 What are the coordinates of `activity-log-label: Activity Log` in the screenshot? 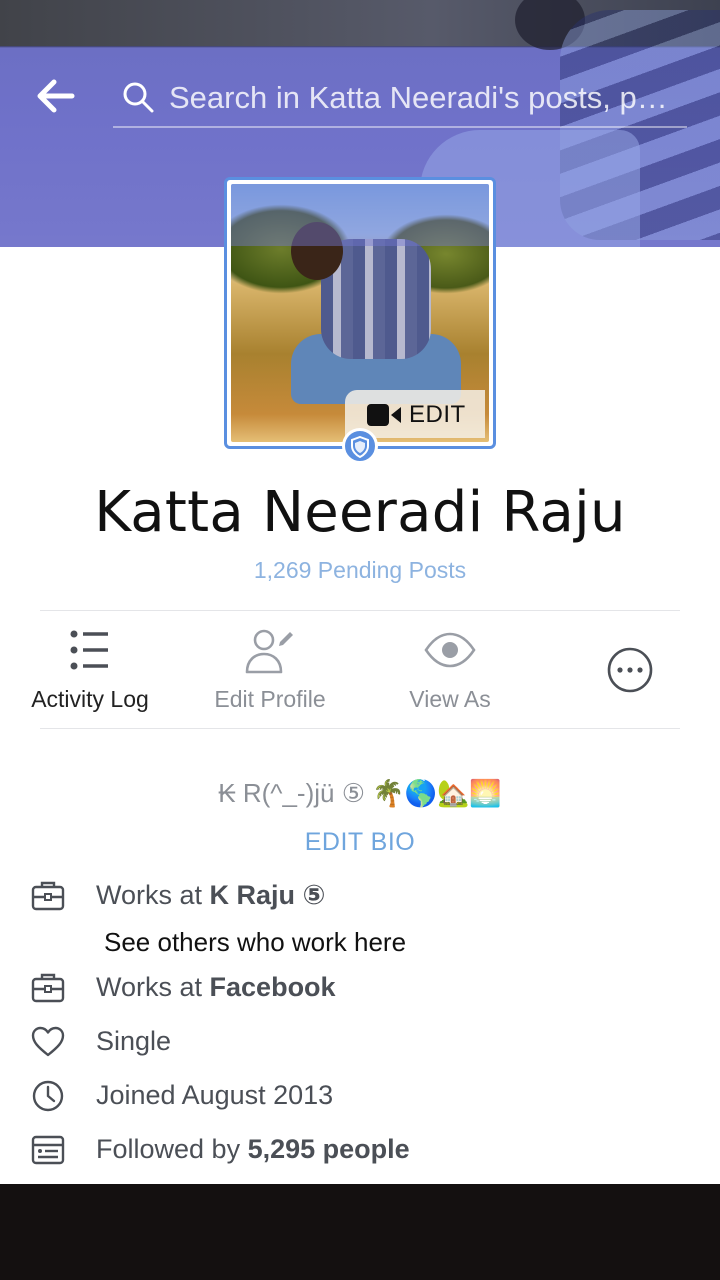 It's located at (90, 699).